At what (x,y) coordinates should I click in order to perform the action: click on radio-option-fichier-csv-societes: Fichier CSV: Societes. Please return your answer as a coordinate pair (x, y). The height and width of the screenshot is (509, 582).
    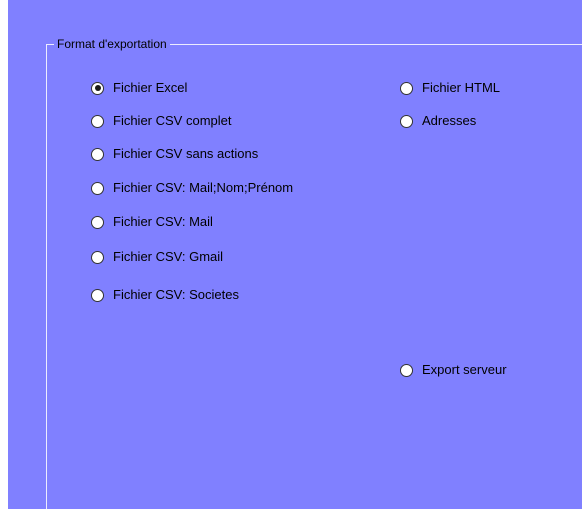
    Looking at the image, I should click on (165, 295).